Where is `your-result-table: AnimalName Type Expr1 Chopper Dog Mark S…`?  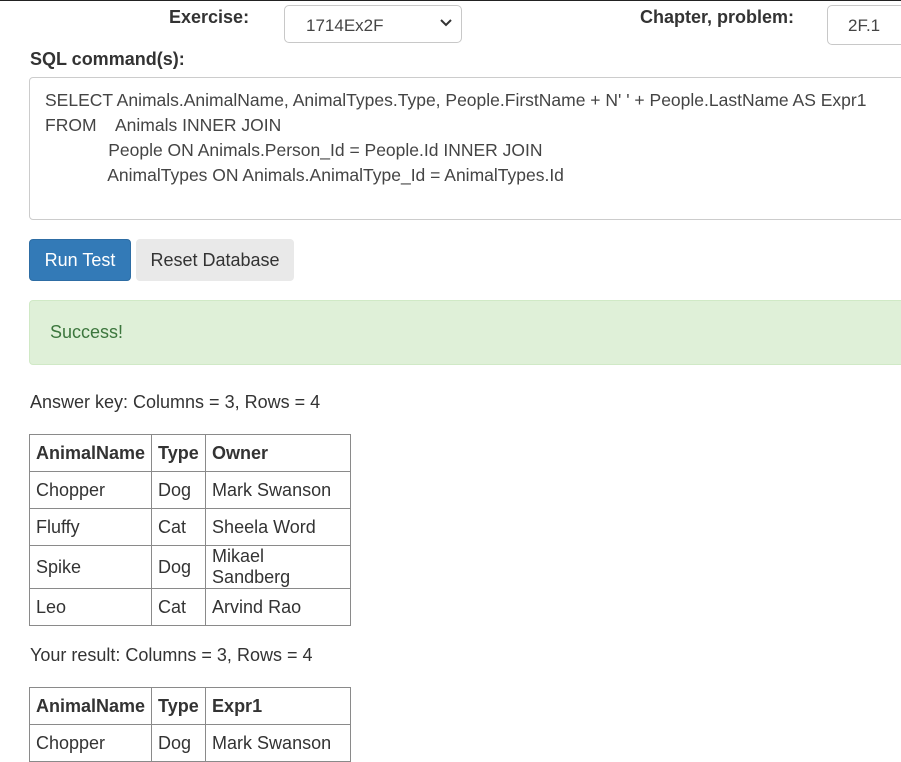 your-result-table: AnimalName Type Expr1 Chopper Dog Mark S… is located at coordinates (190, 724).